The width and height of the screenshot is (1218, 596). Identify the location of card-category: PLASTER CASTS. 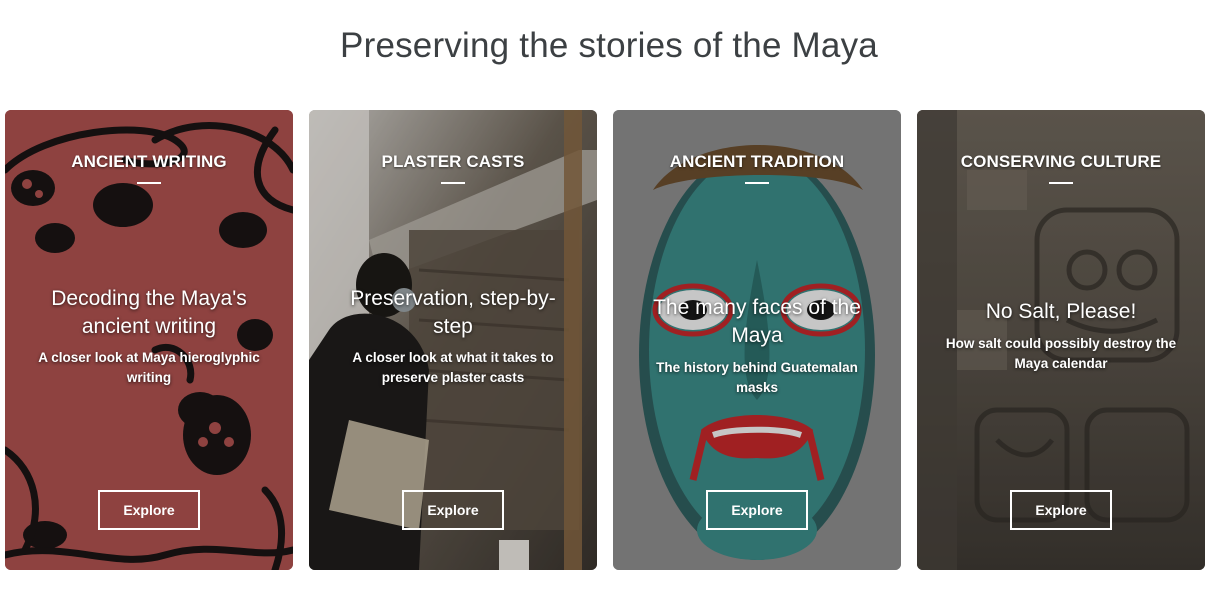
(453, 161).